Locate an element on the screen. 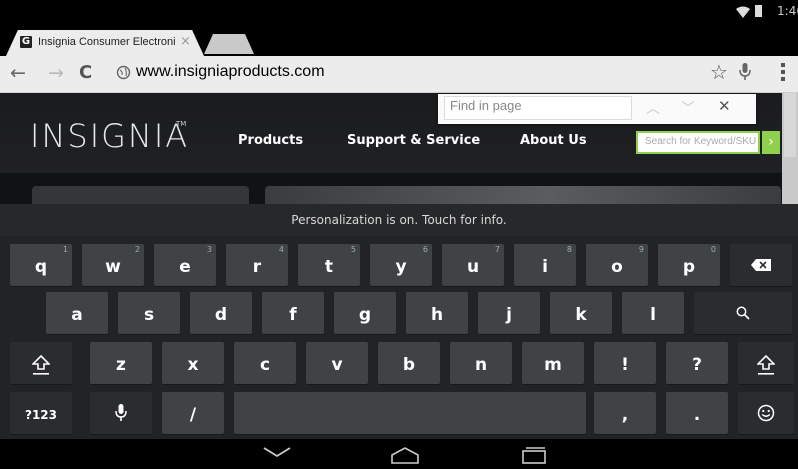  back-icon: ← is located at coordinates (18, 73).